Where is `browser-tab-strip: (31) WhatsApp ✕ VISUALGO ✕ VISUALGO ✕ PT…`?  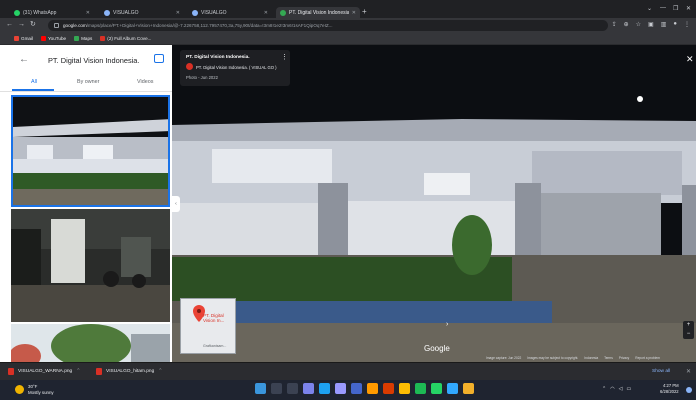
browser-tab-strip: (31) WhatsApp ✕ VISUALGO ✕ VISUALGO ✕ PT… is located at coordinates (348, 9).